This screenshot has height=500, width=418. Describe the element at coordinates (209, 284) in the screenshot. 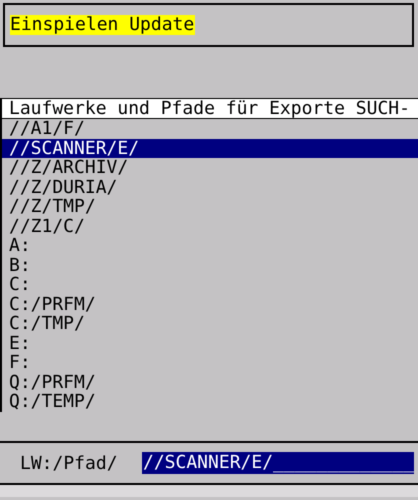

I see `path-list-item: C:` at that location.